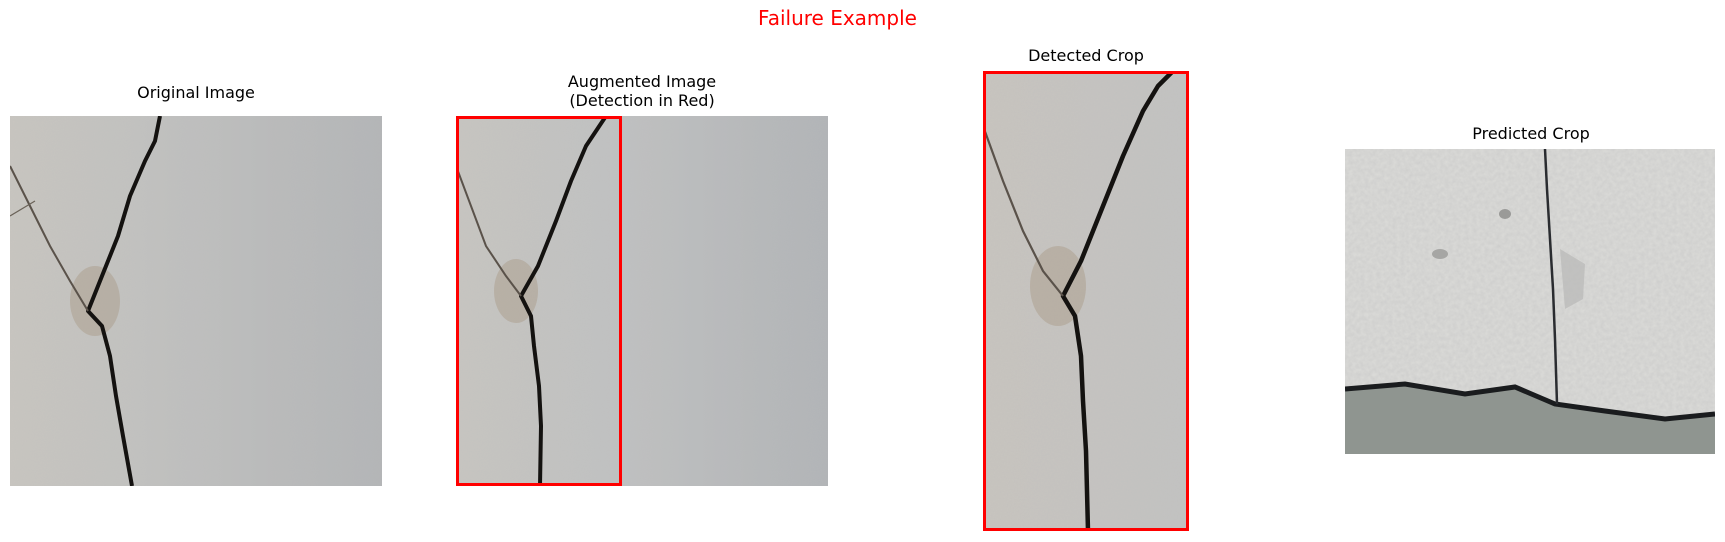 The width and height of the screenshot is (1725, 542). What do you see at coordinates (1530, 301) in the screenshot?
I see `predicted-crop-image` at bounding box center [1530, 301].